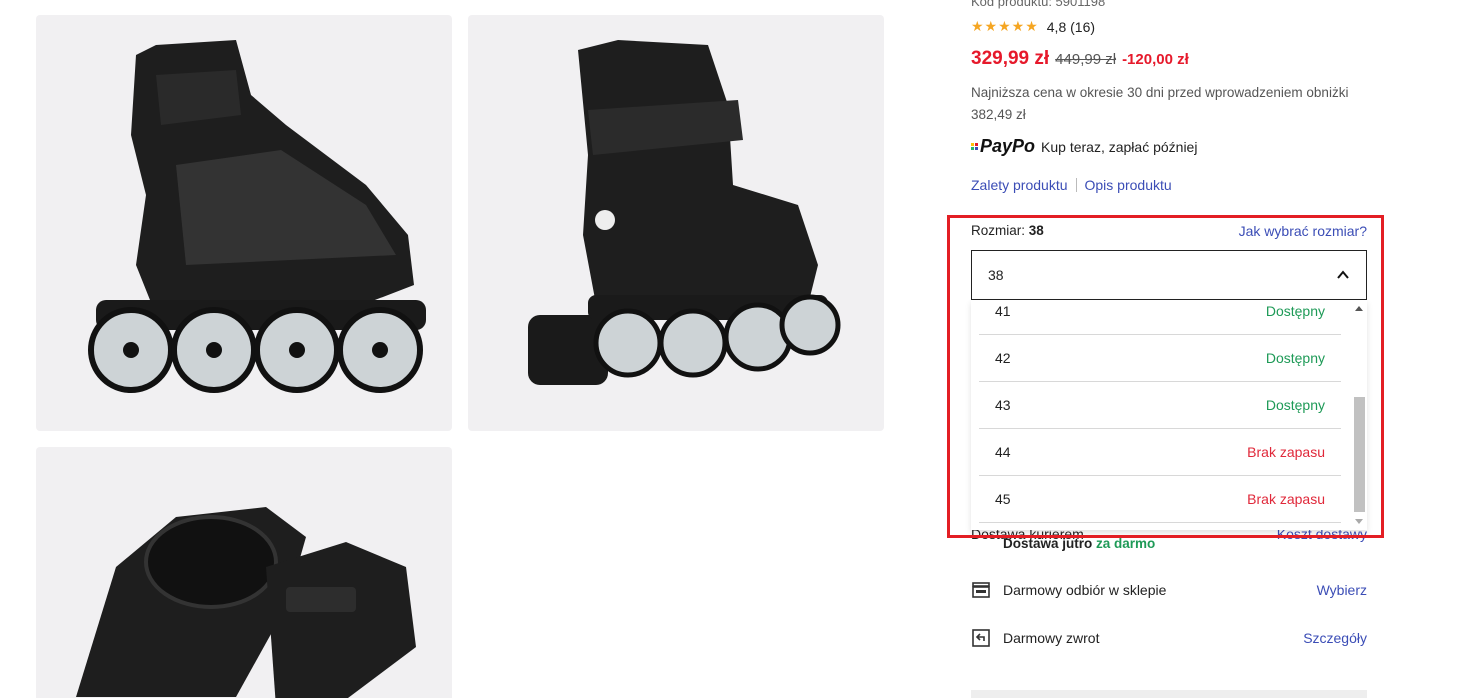 The width and height of the screenshot is (1481, 698). I want to click on return-icon, so click(981, 638).